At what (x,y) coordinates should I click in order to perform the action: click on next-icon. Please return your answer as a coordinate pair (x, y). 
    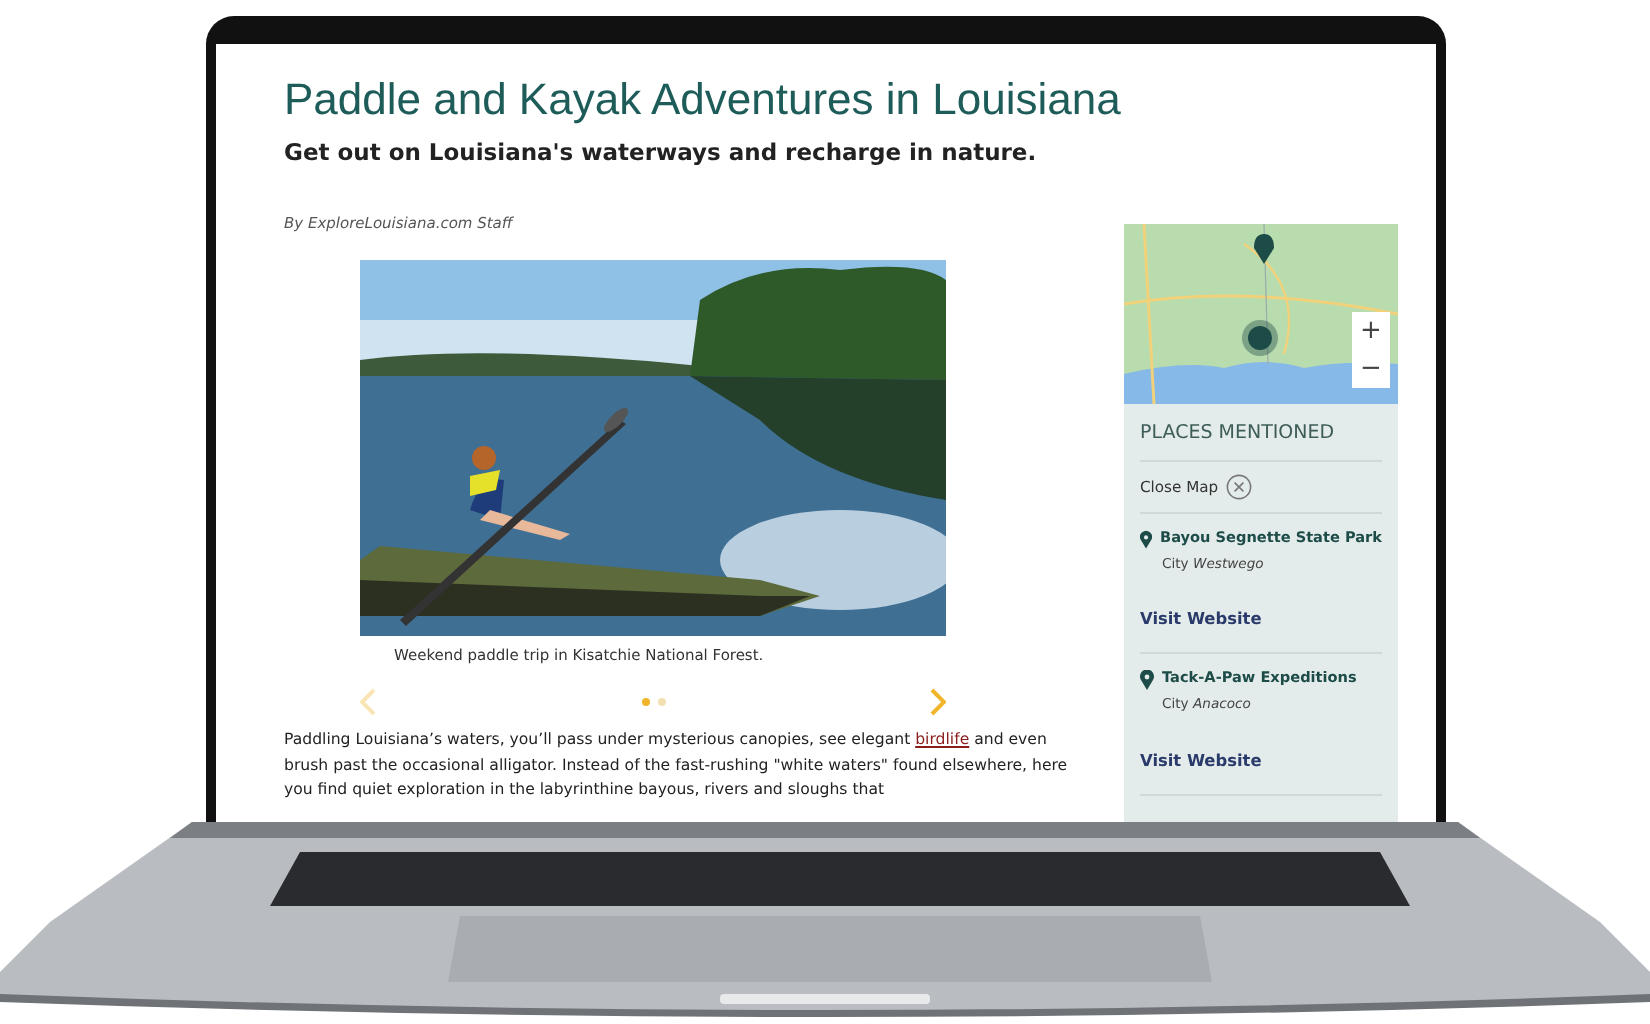
    Looking at the image, I should click on (938, 702).